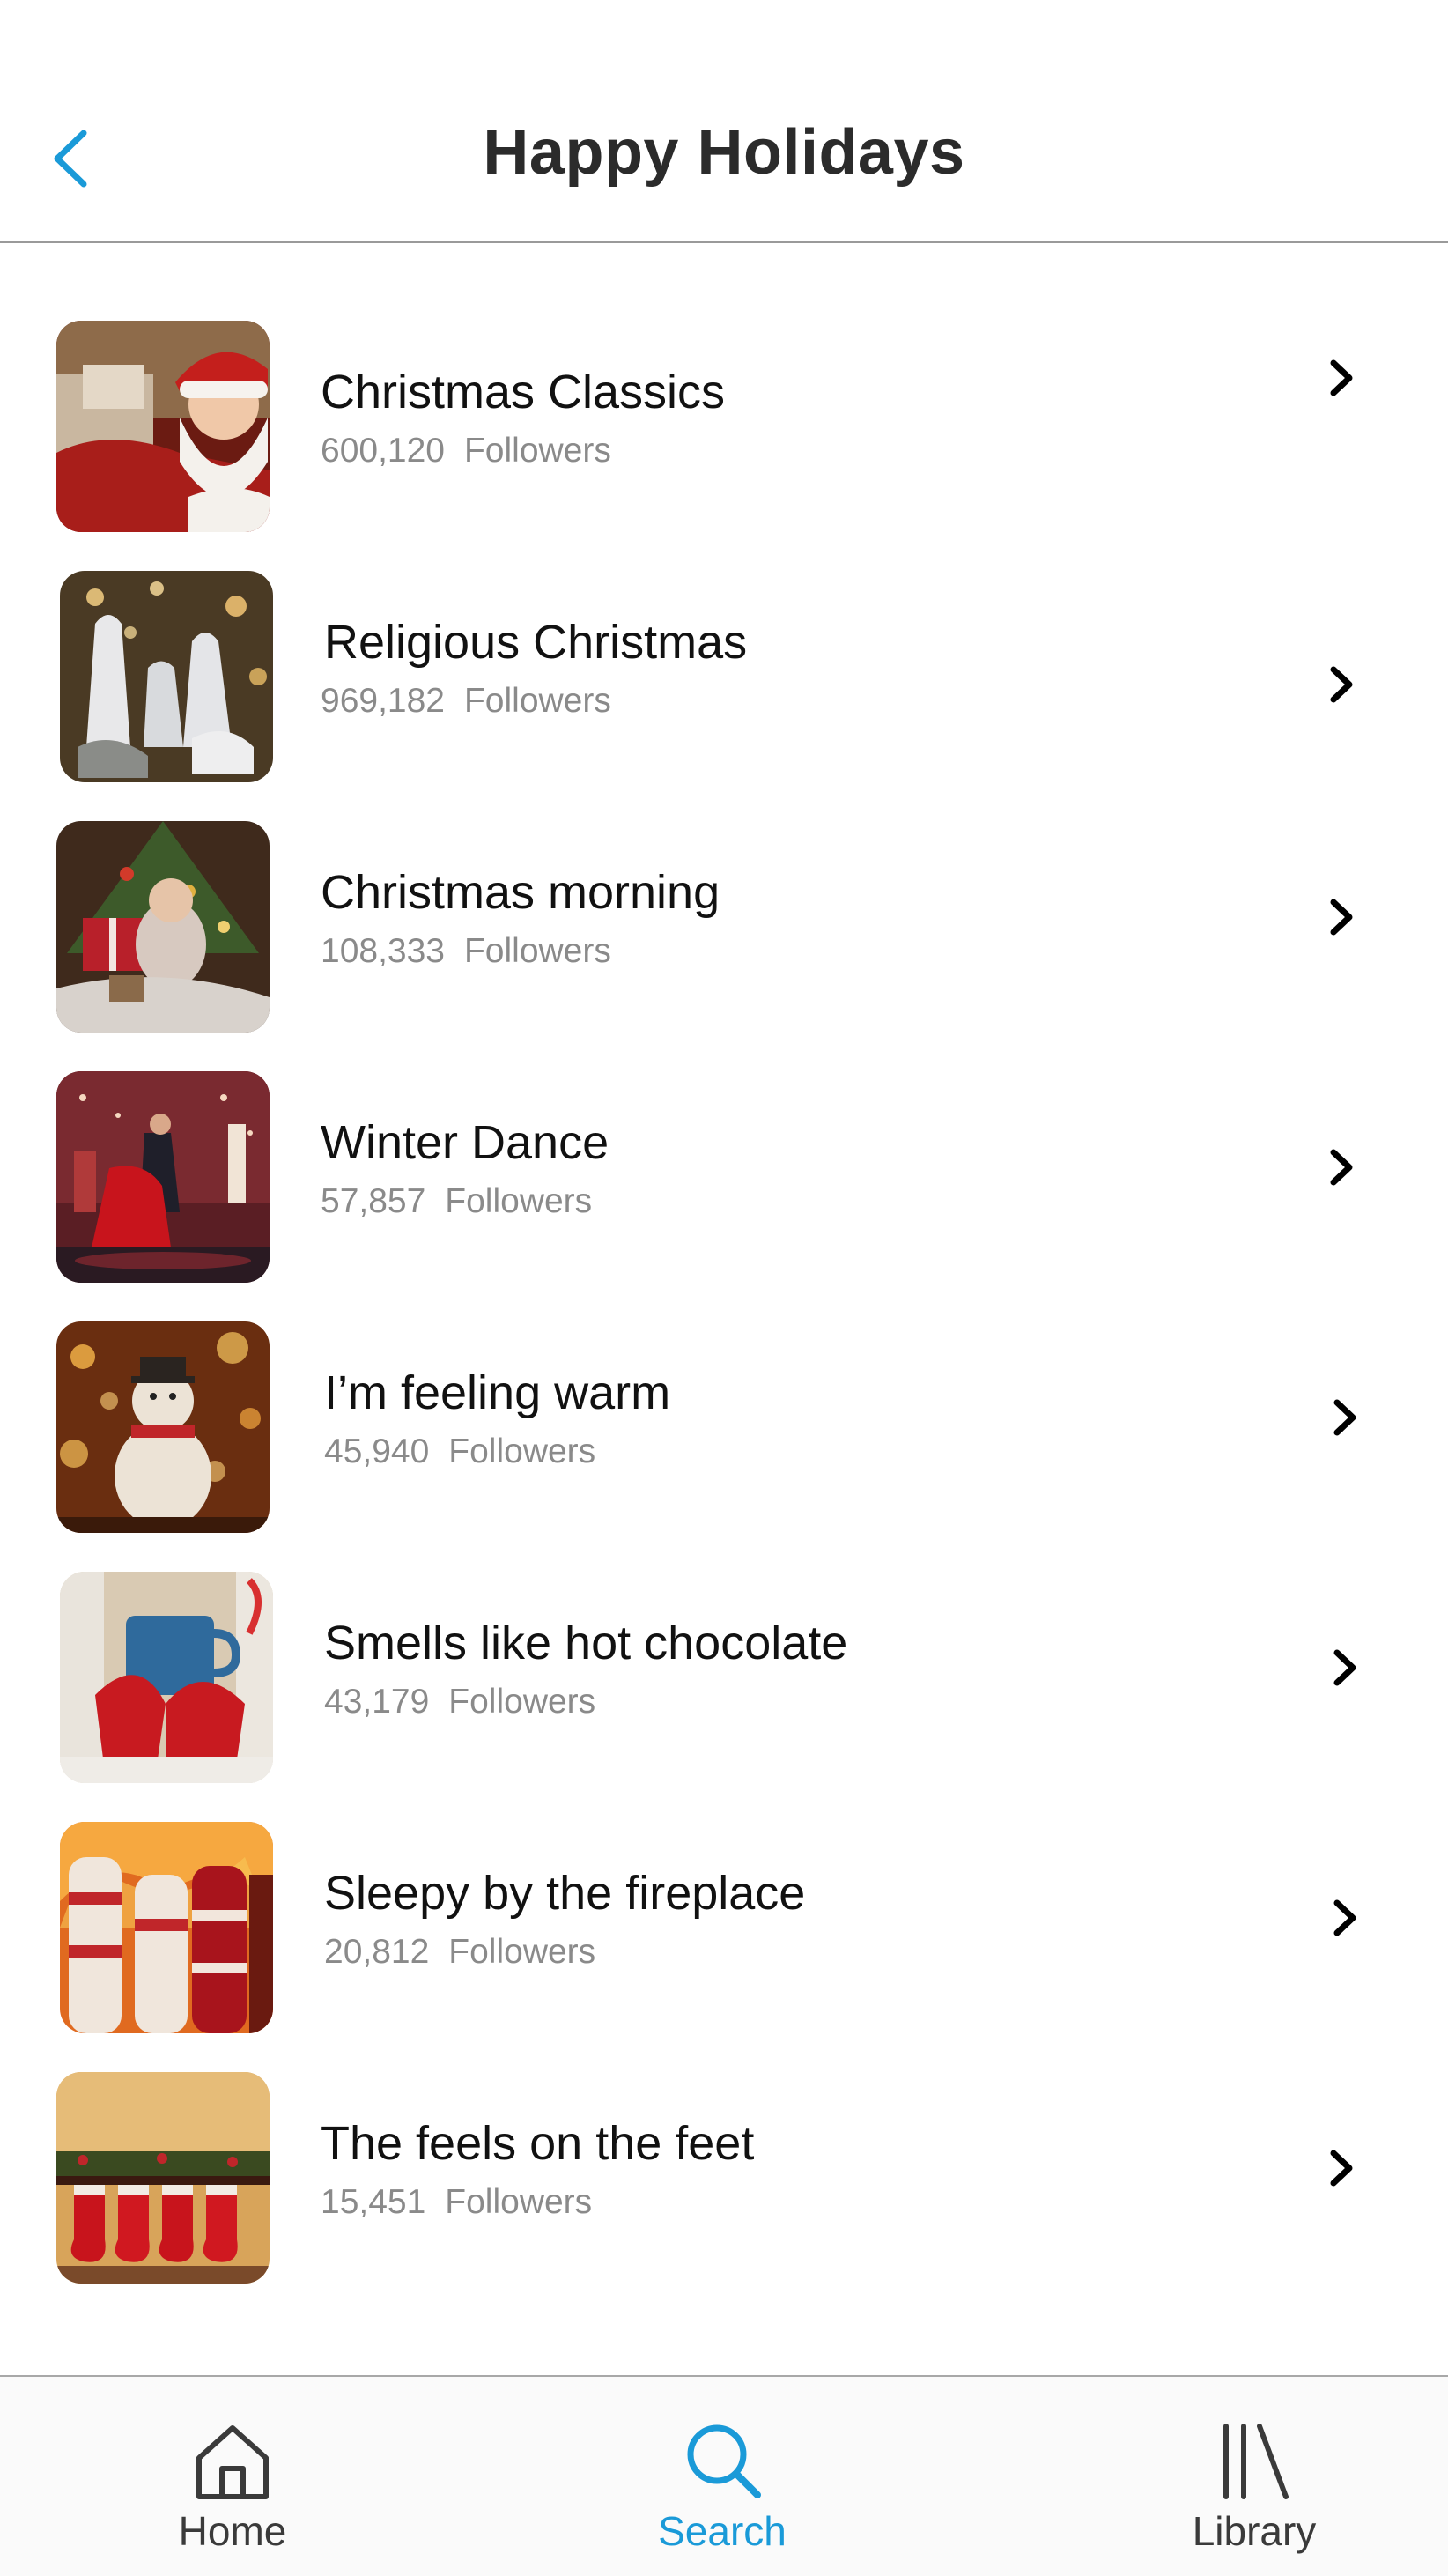 This screenshot has height=2576, width=1448. Describe the element at coordinates (457, 1201) in the screenshot. I see `playlist-followers: 57,857 Followers` at that location.